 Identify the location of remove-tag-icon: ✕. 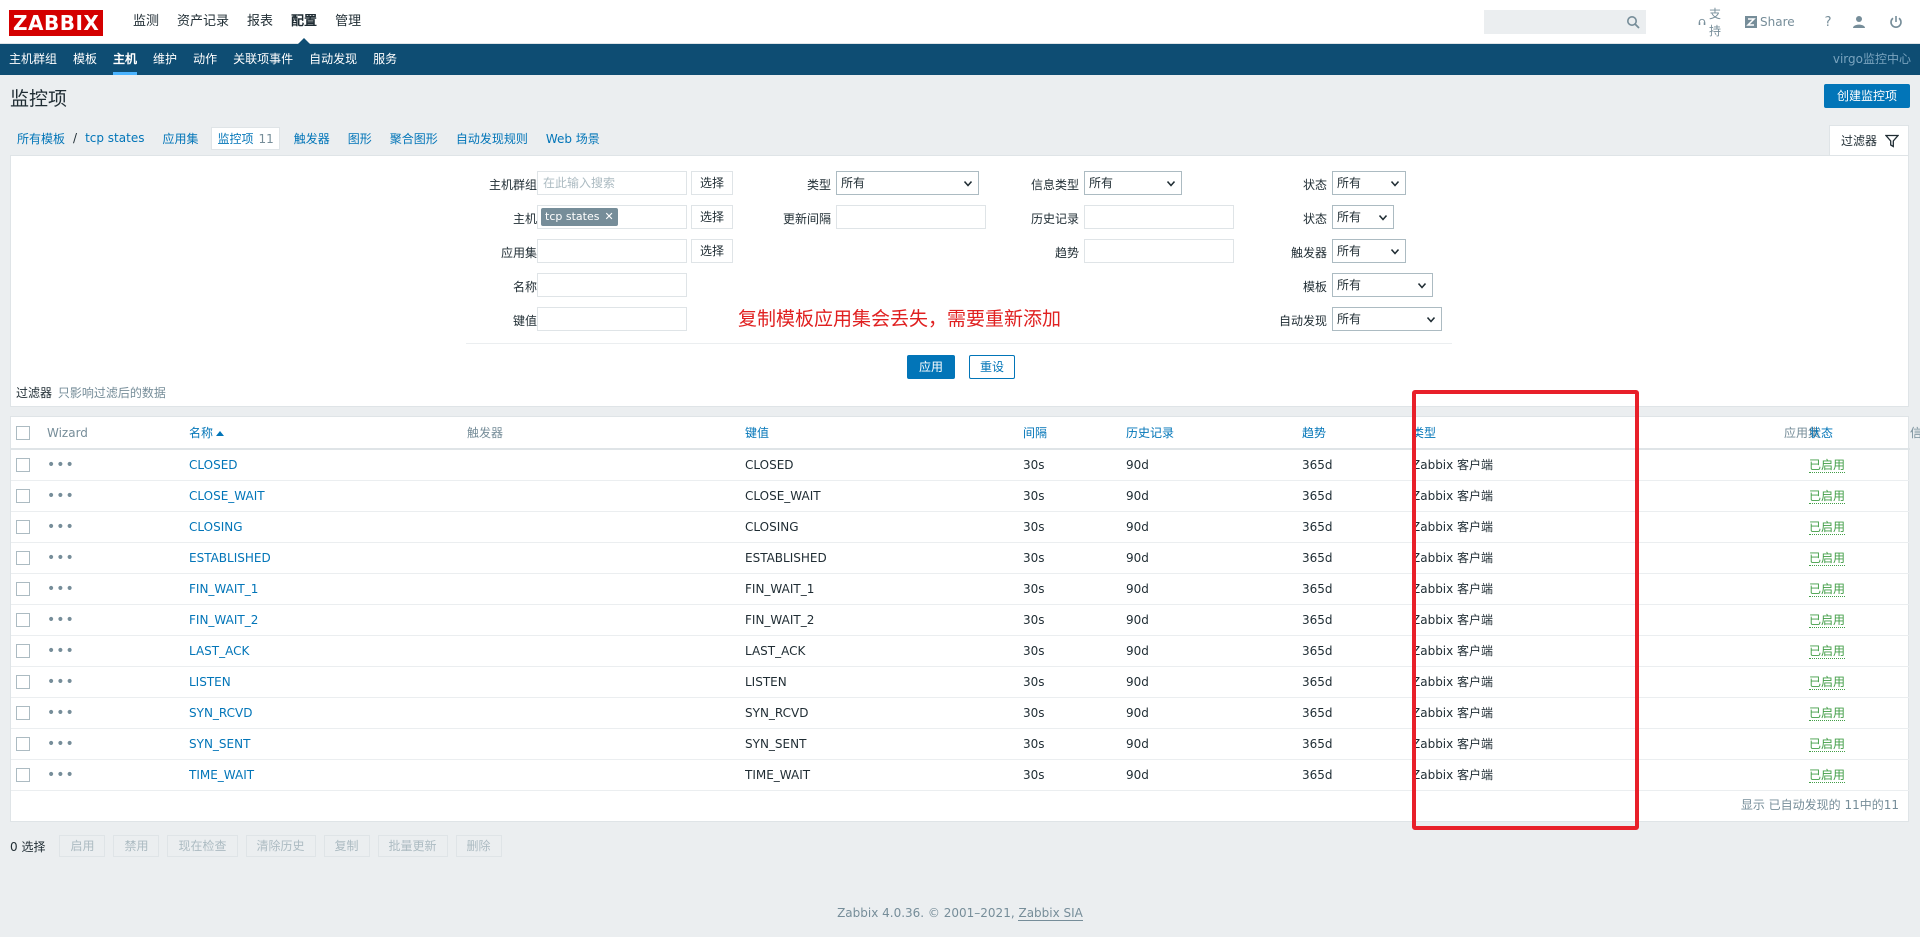
(608, 217).